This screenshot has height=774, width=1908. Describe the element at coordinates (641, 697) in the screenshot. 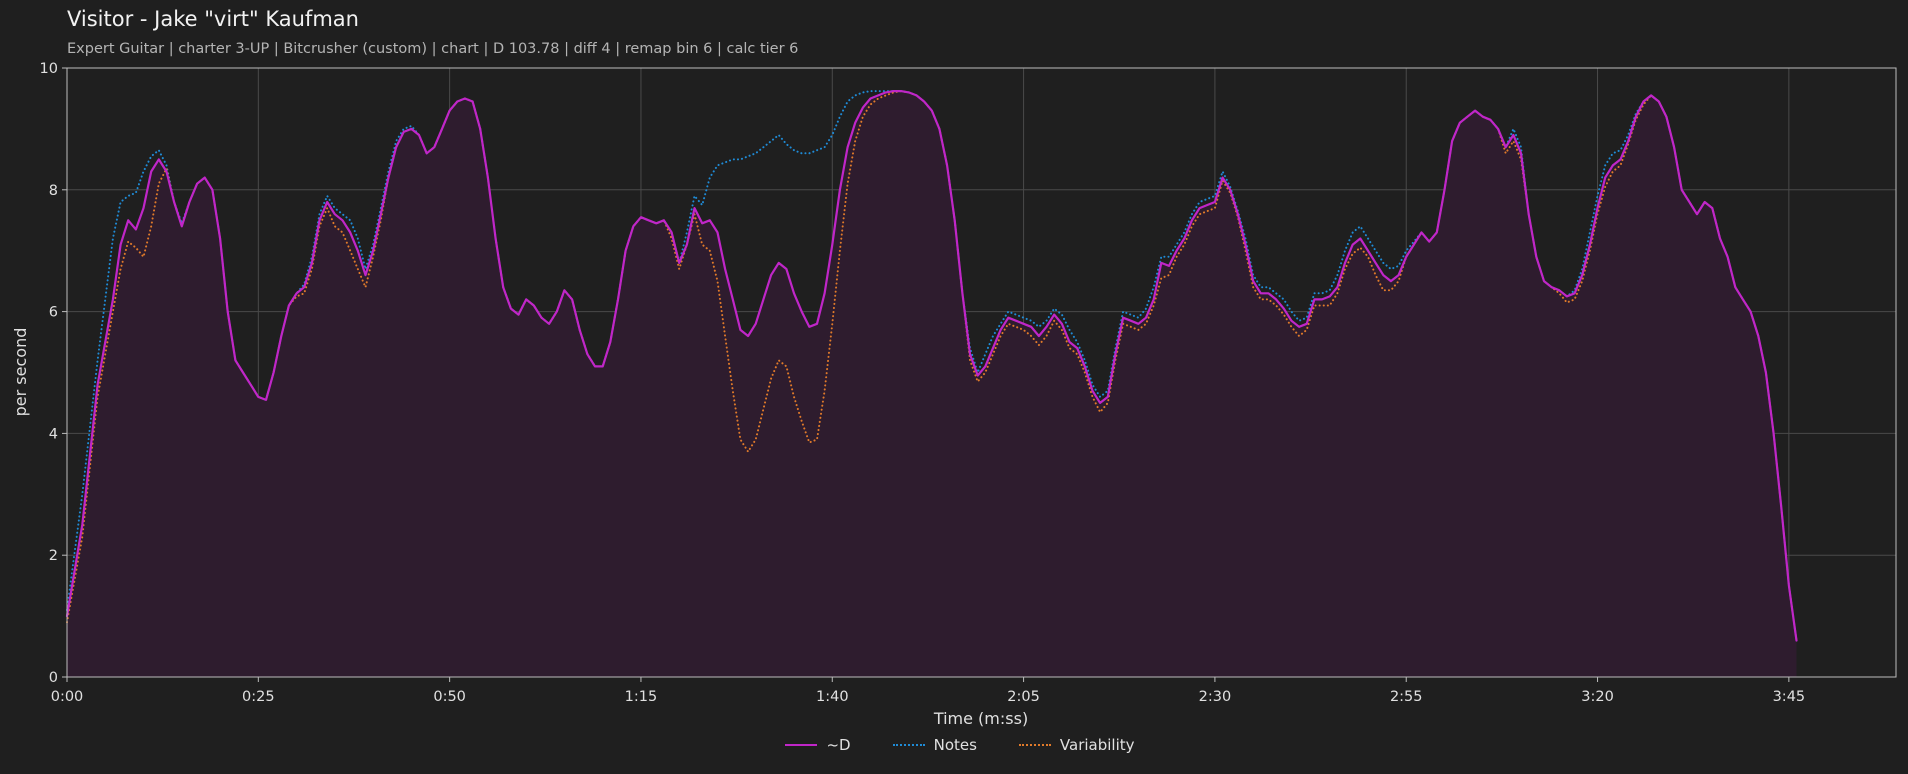

I see `x-tick-label: 1:15` at that location.